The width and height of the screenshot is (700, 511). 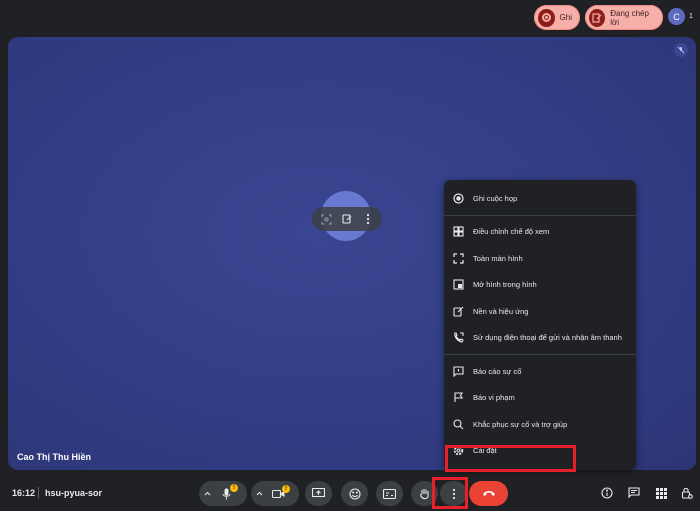 What do you see at coordinates (458, 371) in the screenshot?
I see `report-problem-icon` at bounding box center [458, 371].